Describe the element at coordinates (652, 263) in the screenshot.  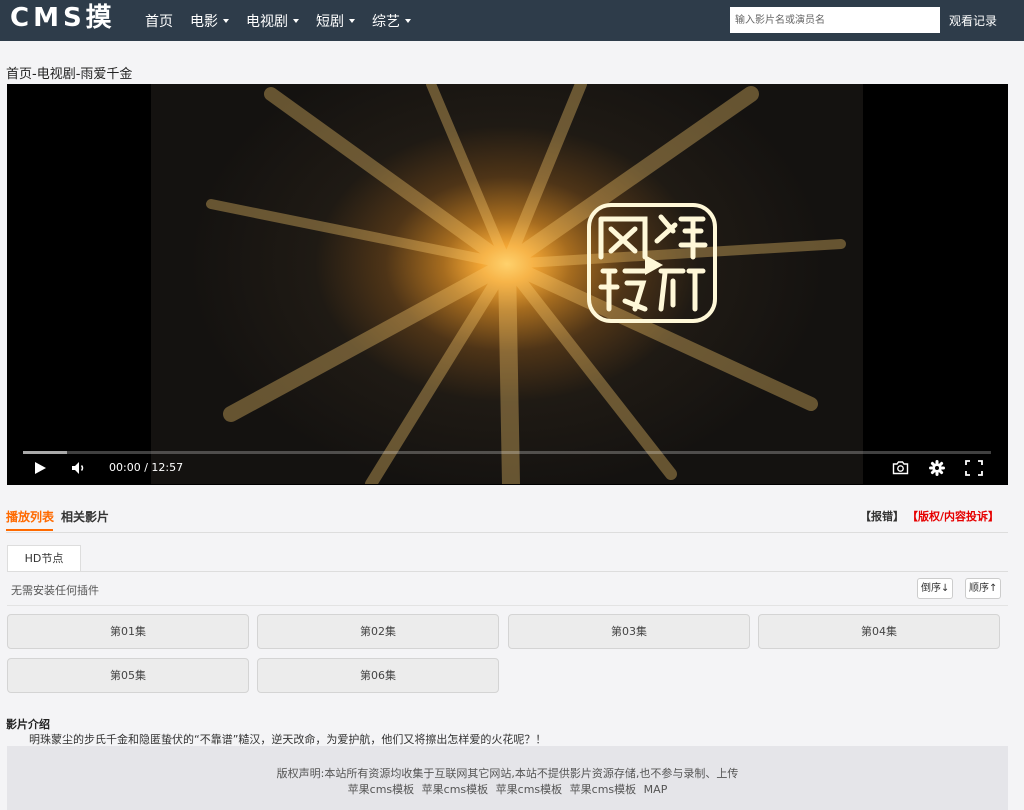
I see `watermark-logo` at that location.